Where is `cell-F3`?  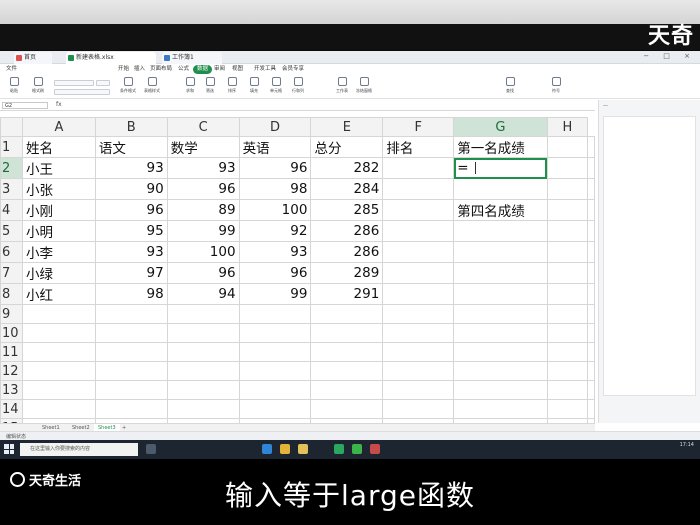 cell-F3 is located at coordinates (418, 189).